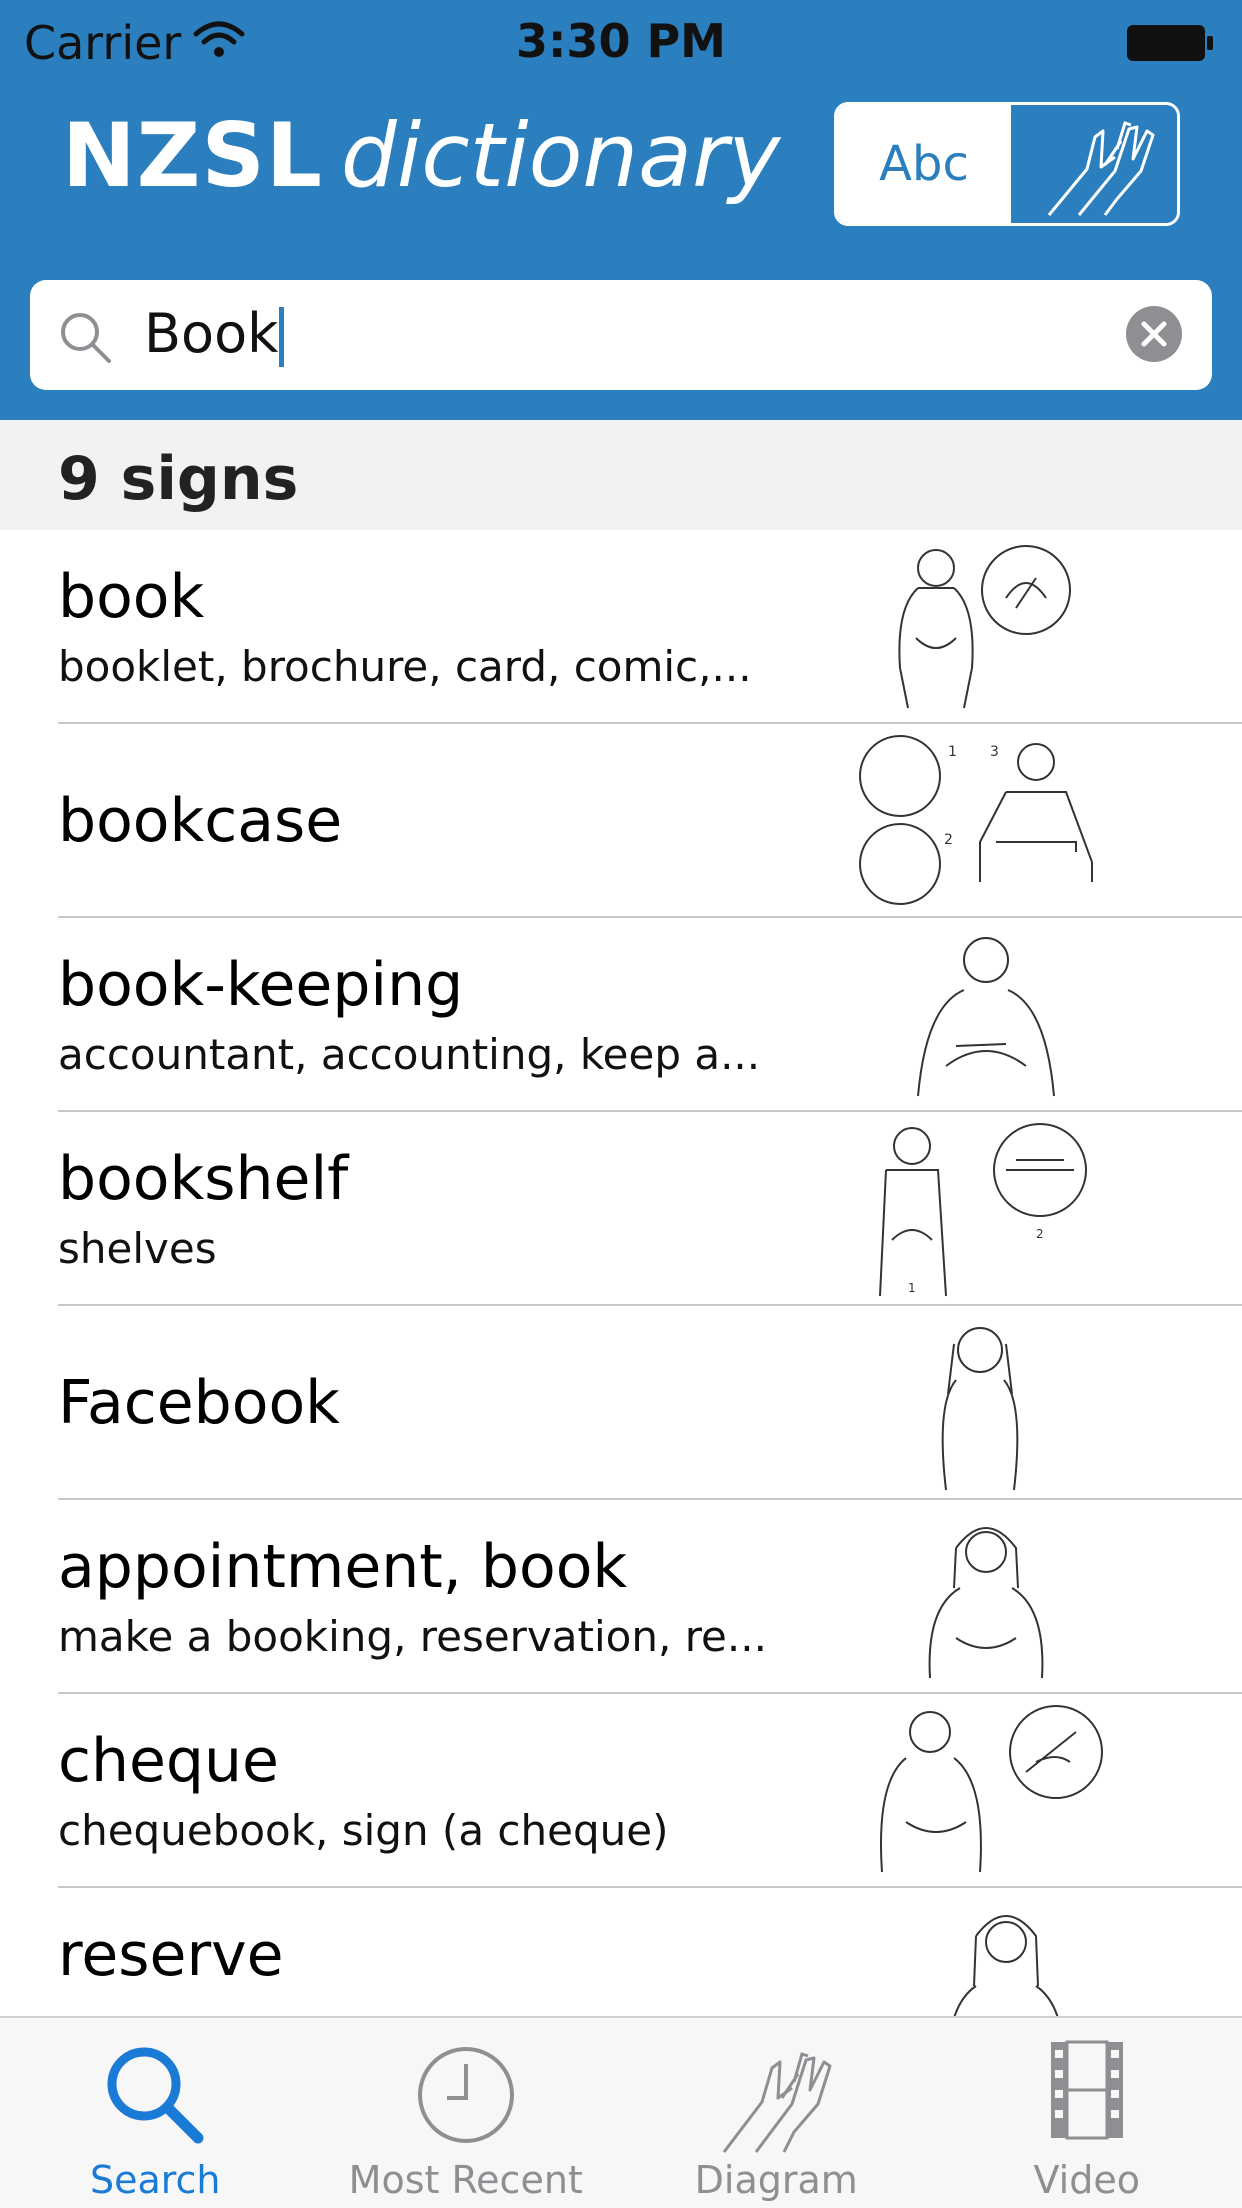 This screenshot has height=2208, width=1242. Describe the element at coordinates (560, 155) in the screenshot. I see `logo-text-dictionary: dictionary` at that location.